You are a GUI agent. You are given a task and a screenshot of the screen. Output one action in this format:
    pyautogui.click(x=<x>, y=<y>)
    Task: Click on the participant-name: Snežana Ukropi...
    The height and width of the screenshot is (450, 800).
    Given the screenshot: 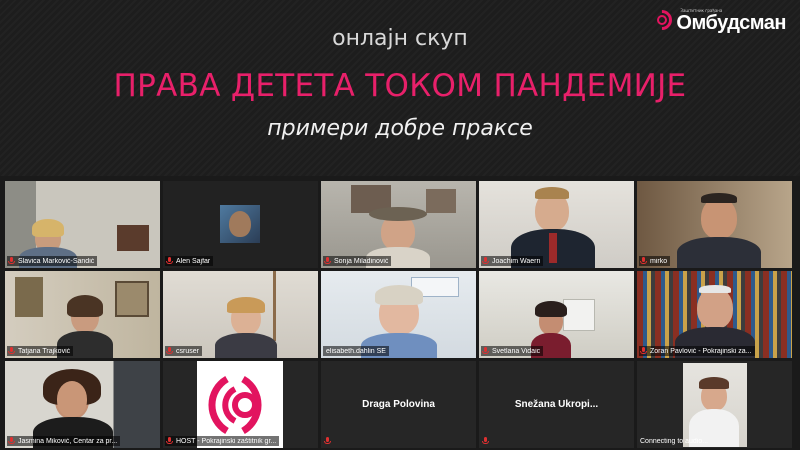 What is the action you would take?
    pyautogui.click(x=556, y=404)
    